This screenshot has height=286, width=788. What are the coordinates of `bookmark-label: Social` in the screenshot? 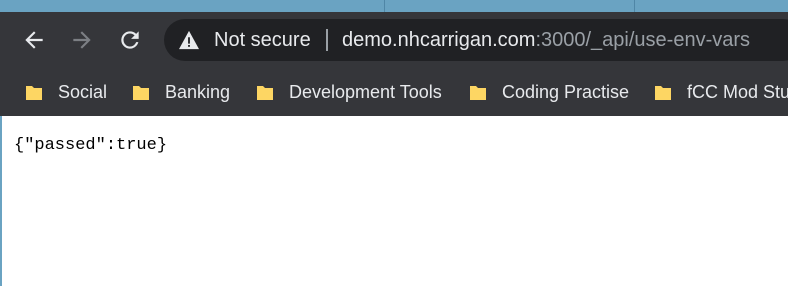 It's located at (83, 91).